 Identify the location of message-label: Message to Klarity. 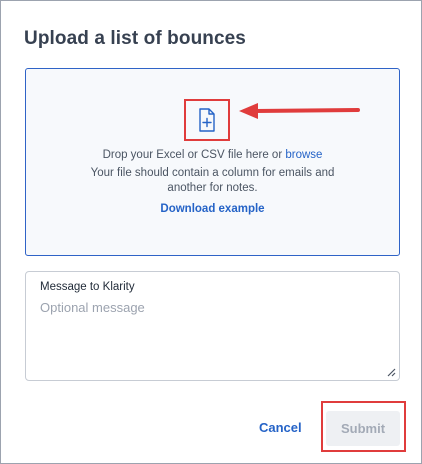
(87, 287).